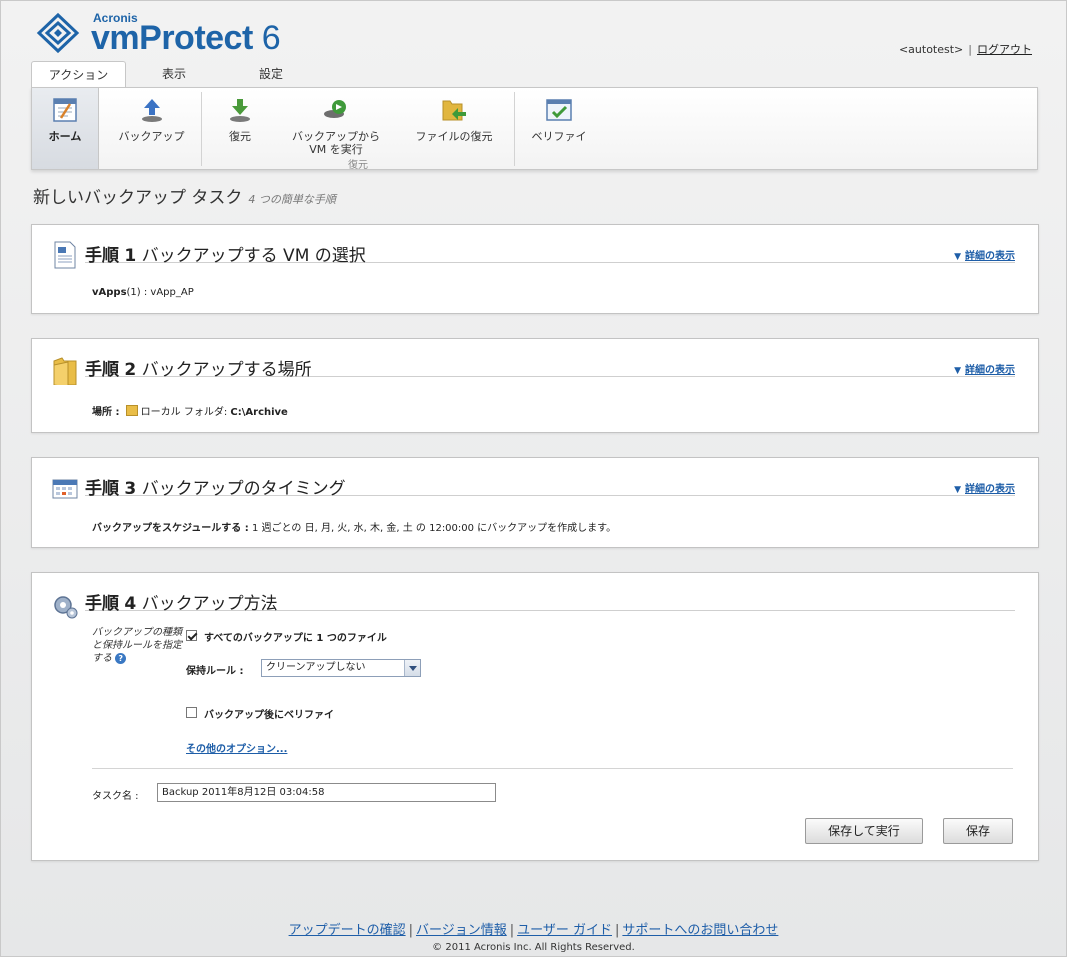 The image size is (1067, 957). I want to click on verify-icon, so click(559, 110).